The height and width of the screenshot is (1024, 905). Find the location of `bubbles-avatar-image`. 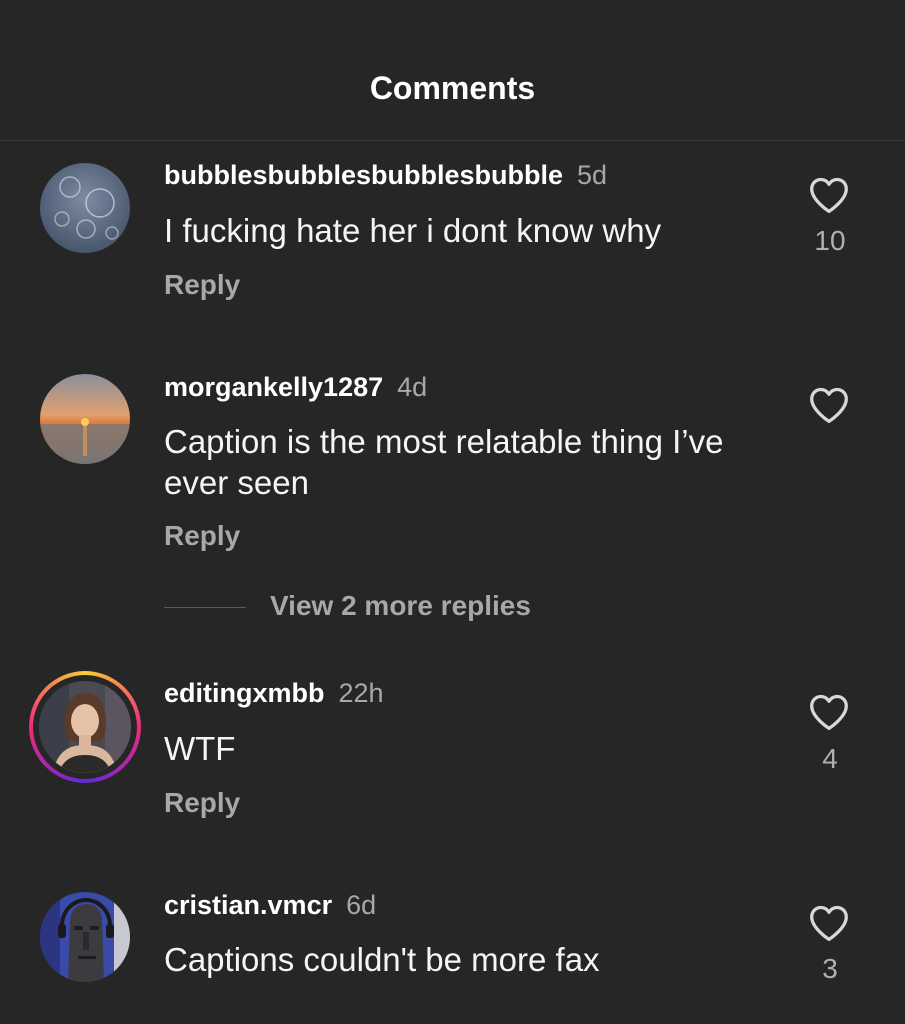

bubbles-avatar-image is located at coordinates (85, 208).